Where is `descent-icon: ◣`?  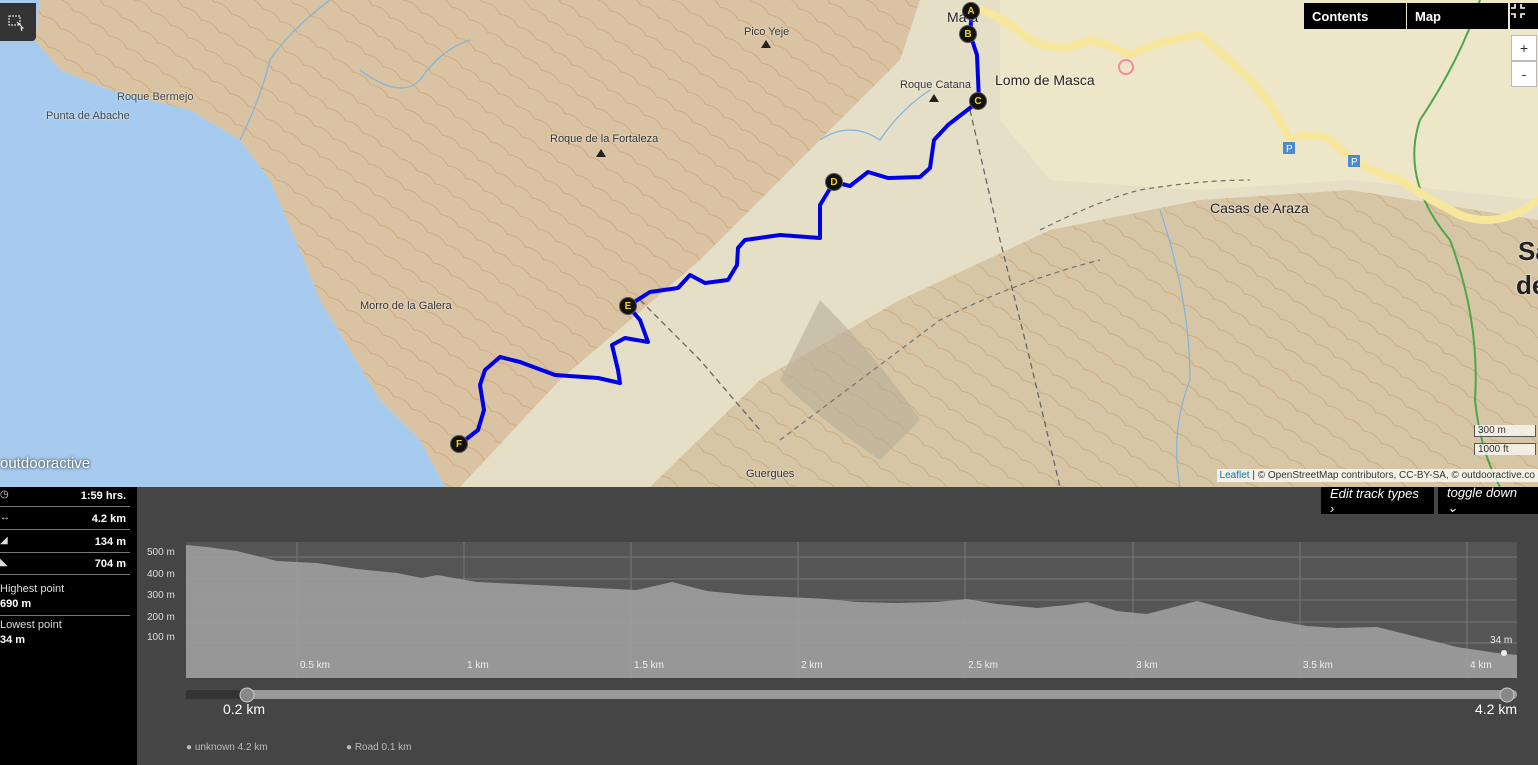 descent-icon: ◣ is located at coordinates (4, 562).